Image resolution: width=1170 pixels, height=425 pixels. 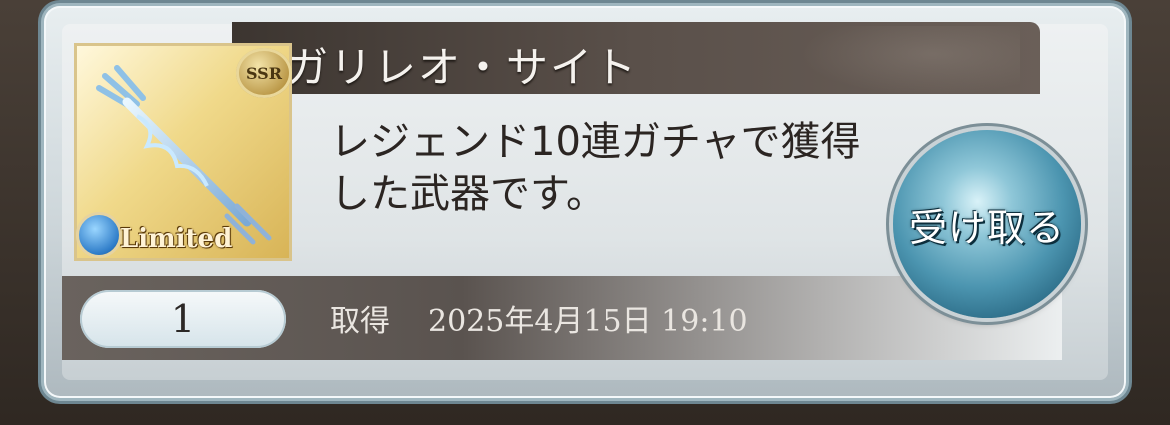 What do you see at coordinates (99, 235) in the screenshot?
I see `water-element-icon` at bounding box center [99, 235].